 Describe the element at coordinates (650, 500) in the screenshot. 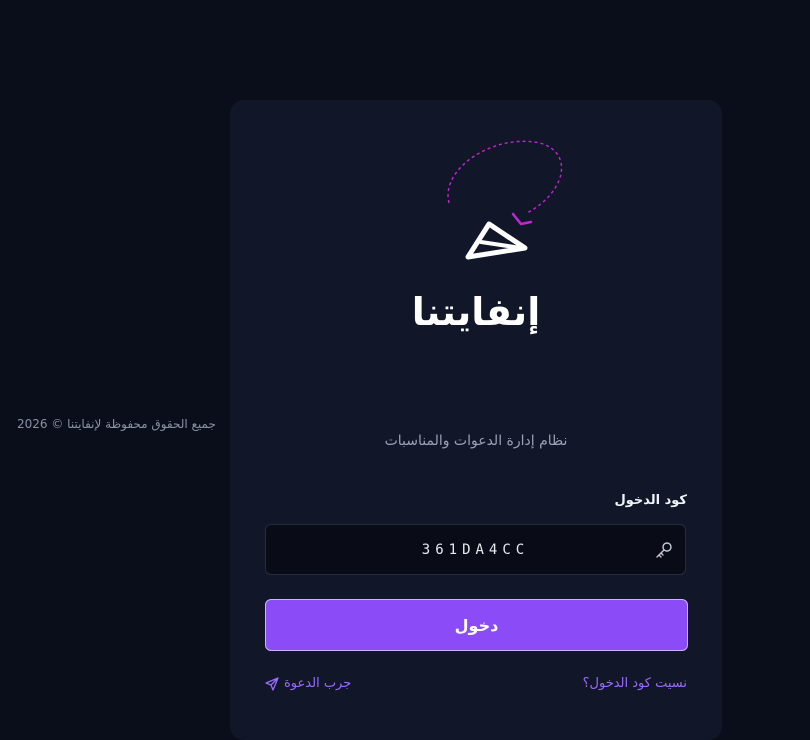

I see `code-label: كود الدخول` at that location.